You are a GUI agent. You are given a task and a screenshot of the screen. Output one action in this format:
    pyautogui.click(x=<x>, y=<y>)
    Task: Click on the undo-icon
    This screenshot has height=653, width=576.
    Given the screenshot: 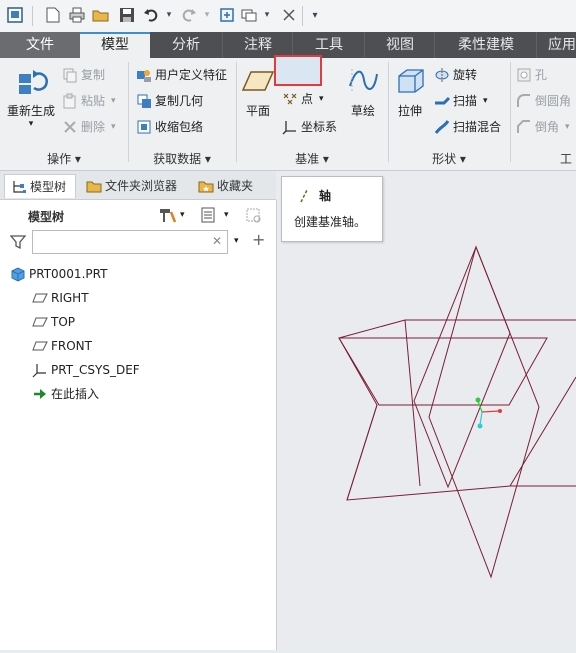 What is the action you would take?
    pyautogui.click(x=151, y=15)
    